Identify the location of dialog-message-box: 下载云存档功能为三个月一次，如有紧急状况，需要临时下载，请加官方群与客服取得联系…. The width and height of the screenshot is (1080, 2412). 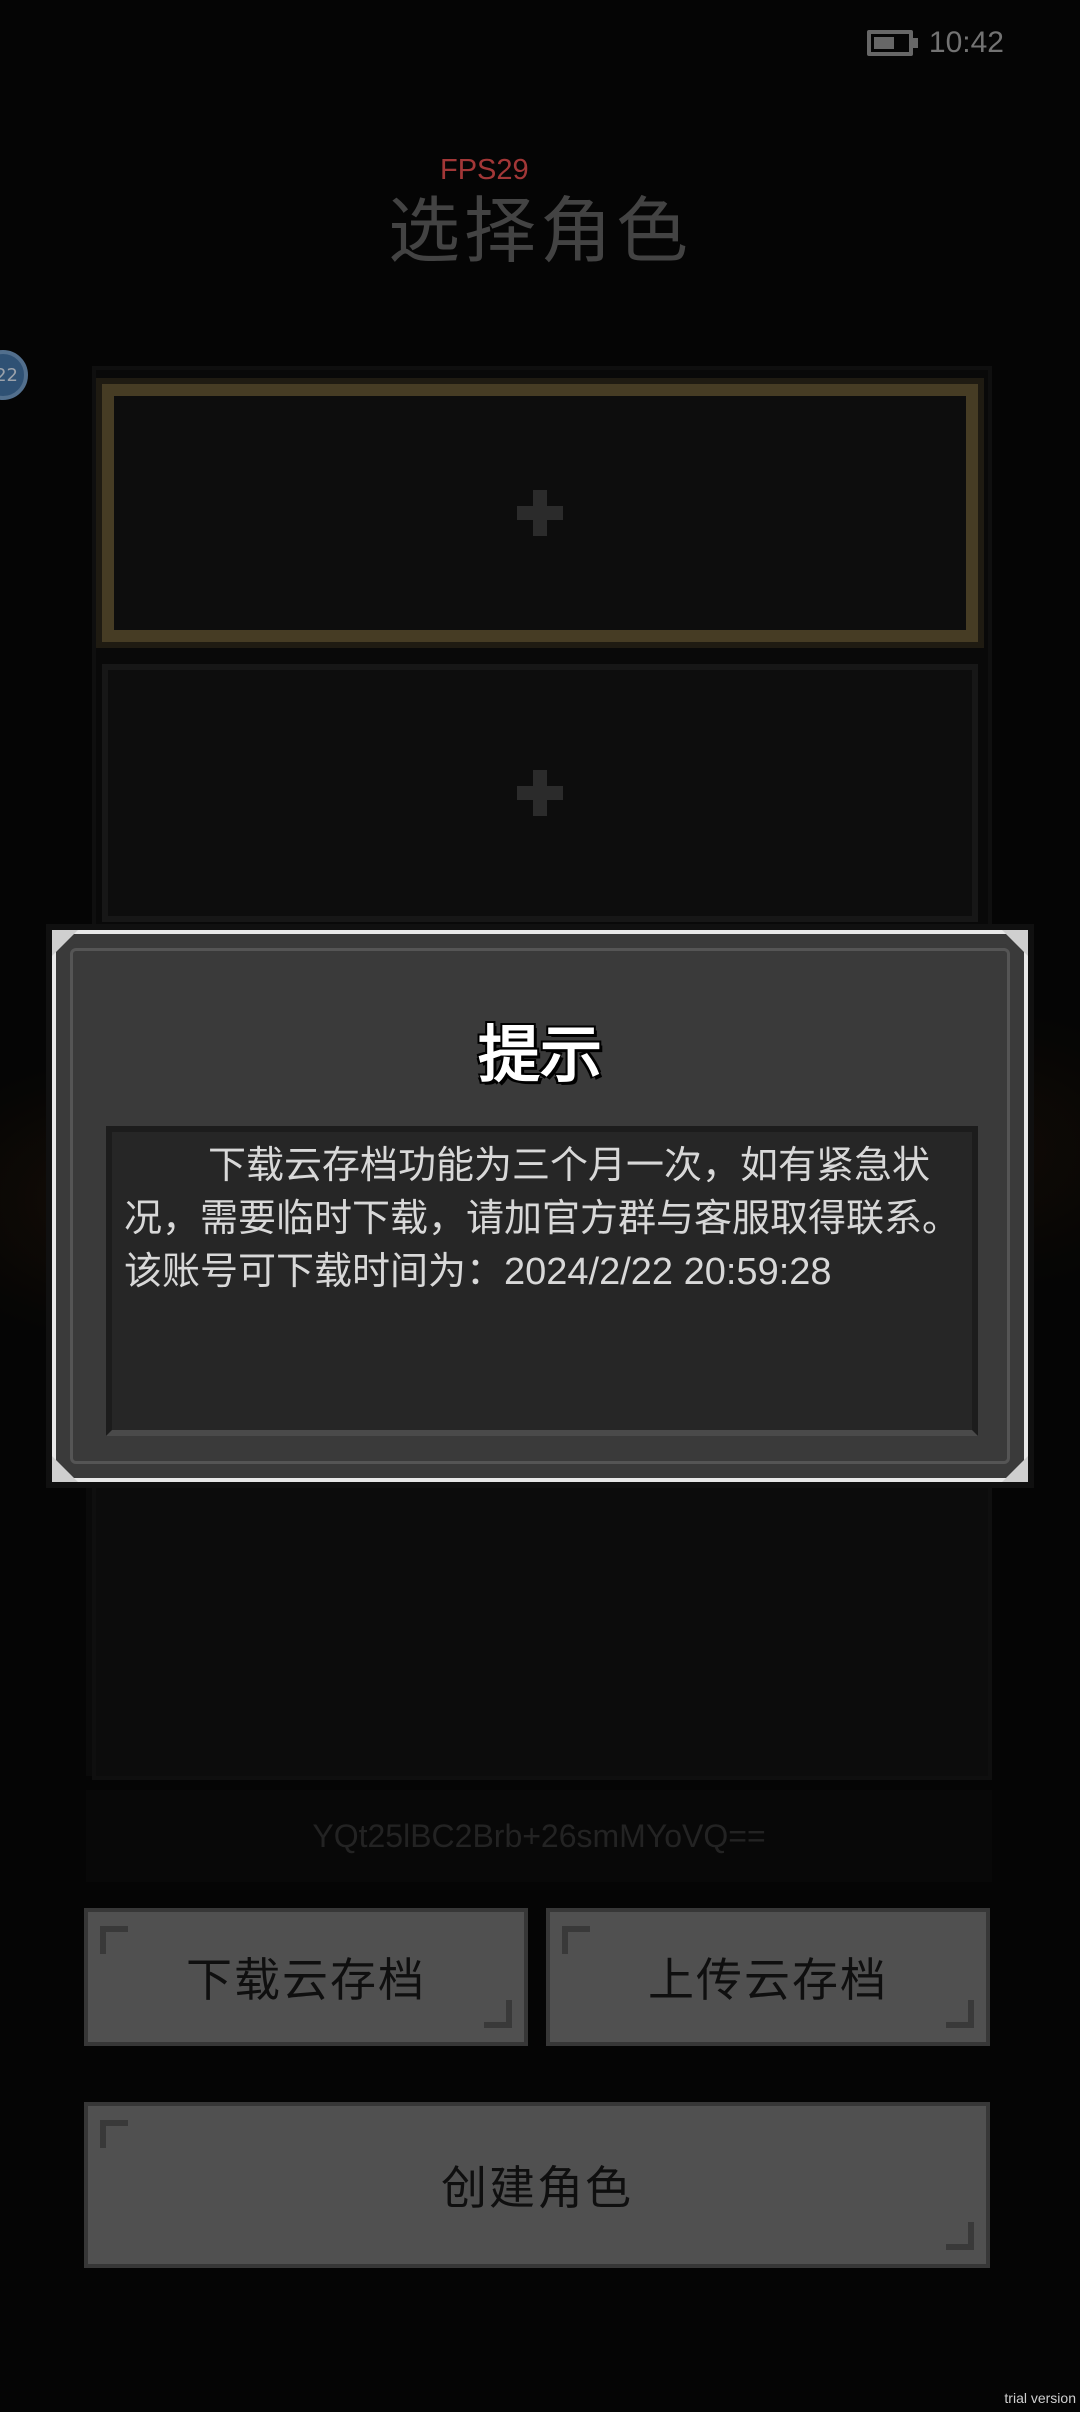
(542, 1281).